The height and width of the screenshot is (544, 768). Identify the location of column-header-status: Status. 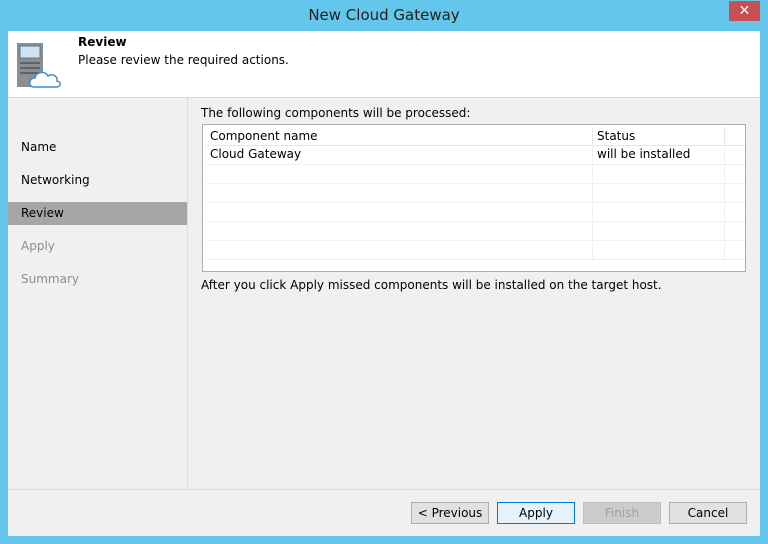
(659, 136).